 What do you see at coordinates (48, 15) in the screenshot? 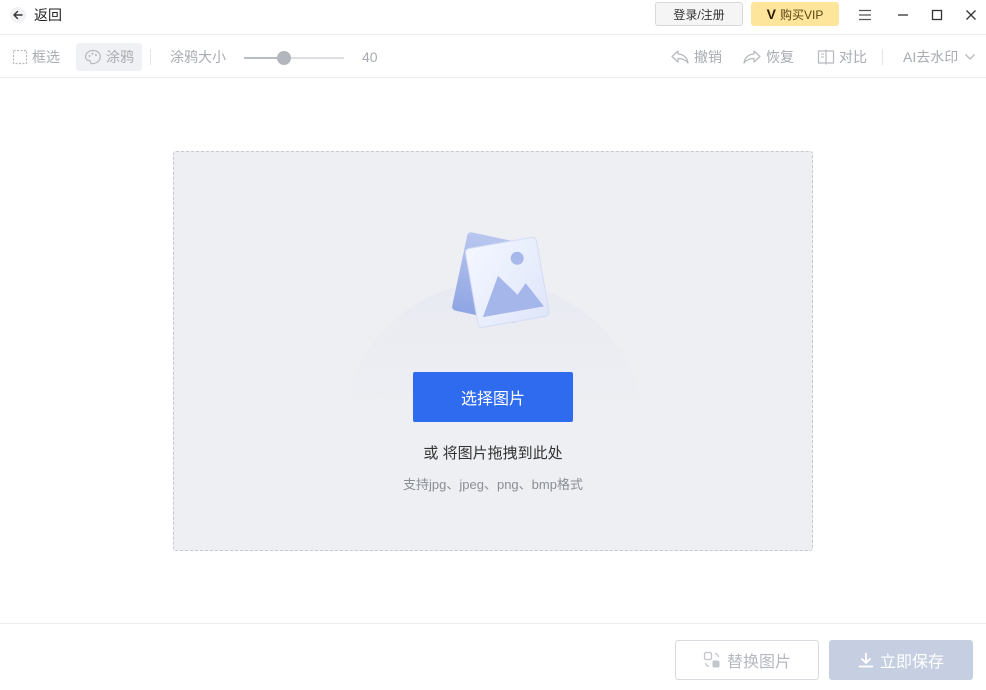
I see `back-label: 返回` at bounding box center [48, 15].